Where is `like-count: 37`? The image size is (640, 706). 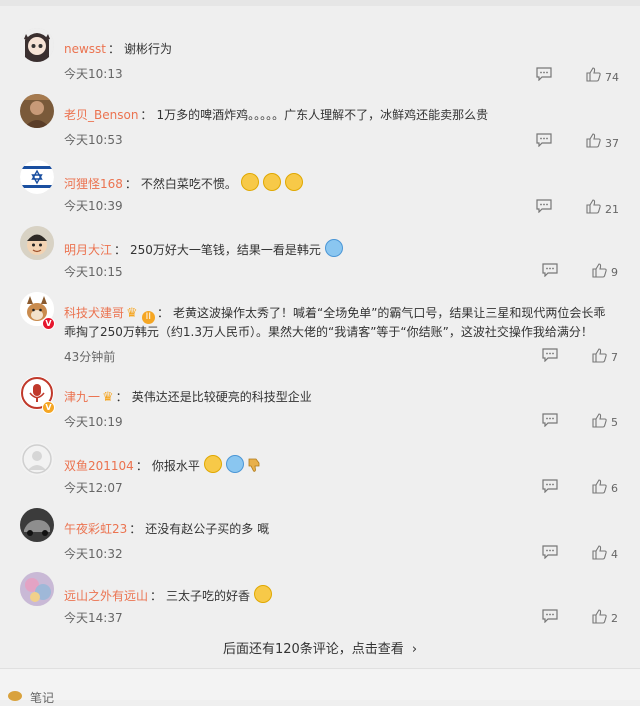
like-count: 37 is located at coordinates (612, 143).